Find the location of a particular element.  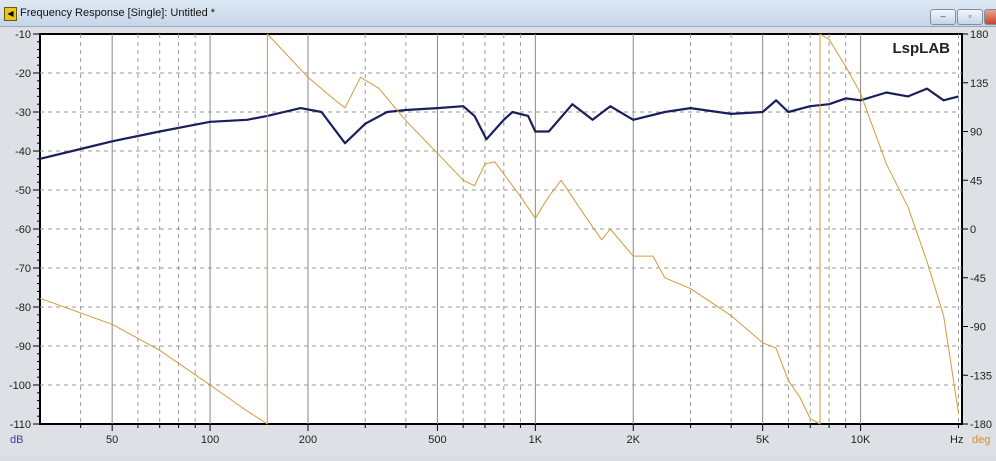

y-tick-label: -50 is located at coordinates (23, 191).